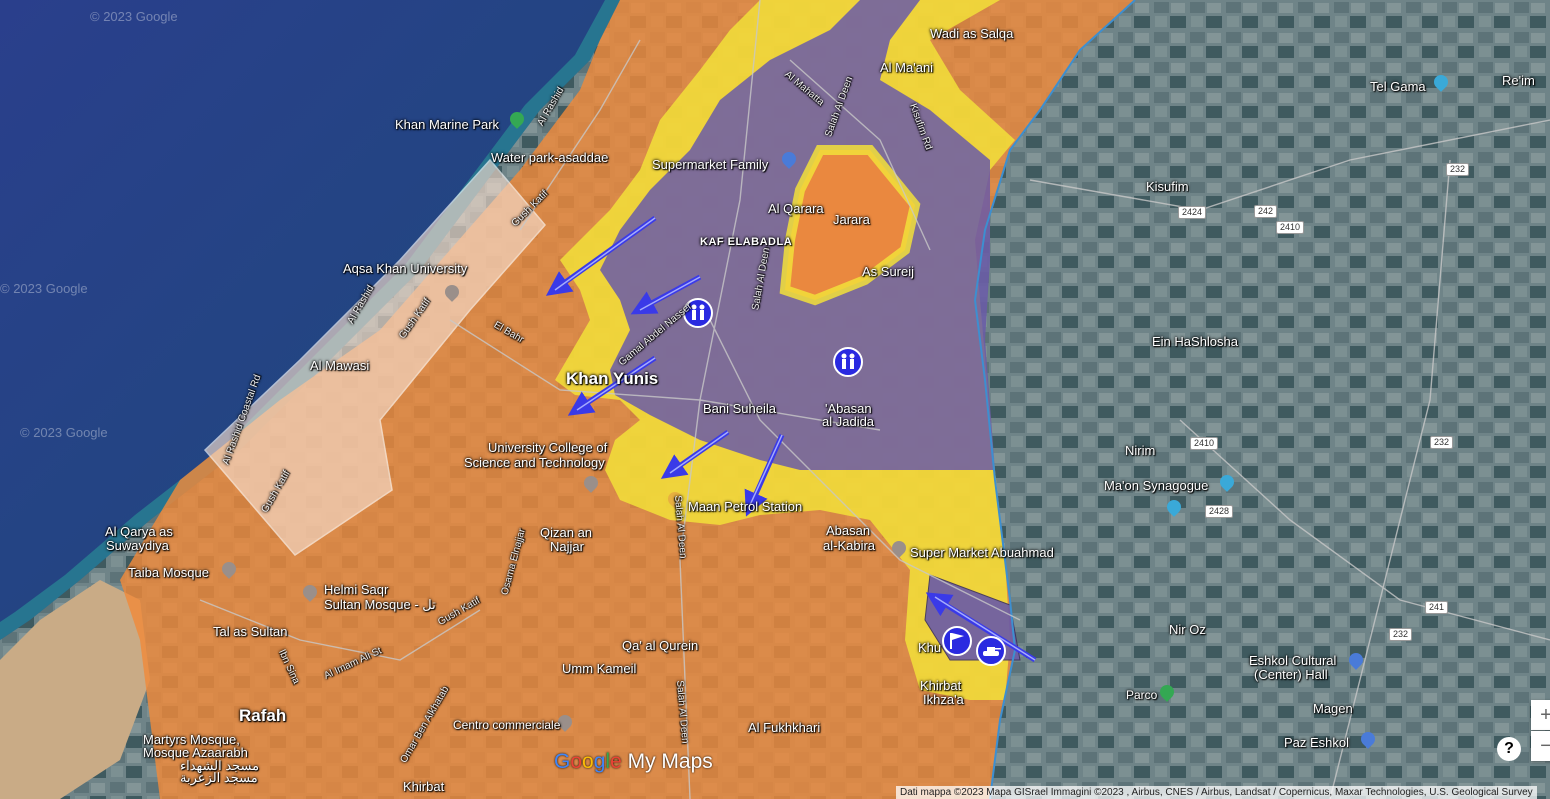 The image size is (1550, 799). What do you see at coordinates (1167, 186) in the screenshot?
I see `place-label: Kisufim` at bounding box center [1167, 186].